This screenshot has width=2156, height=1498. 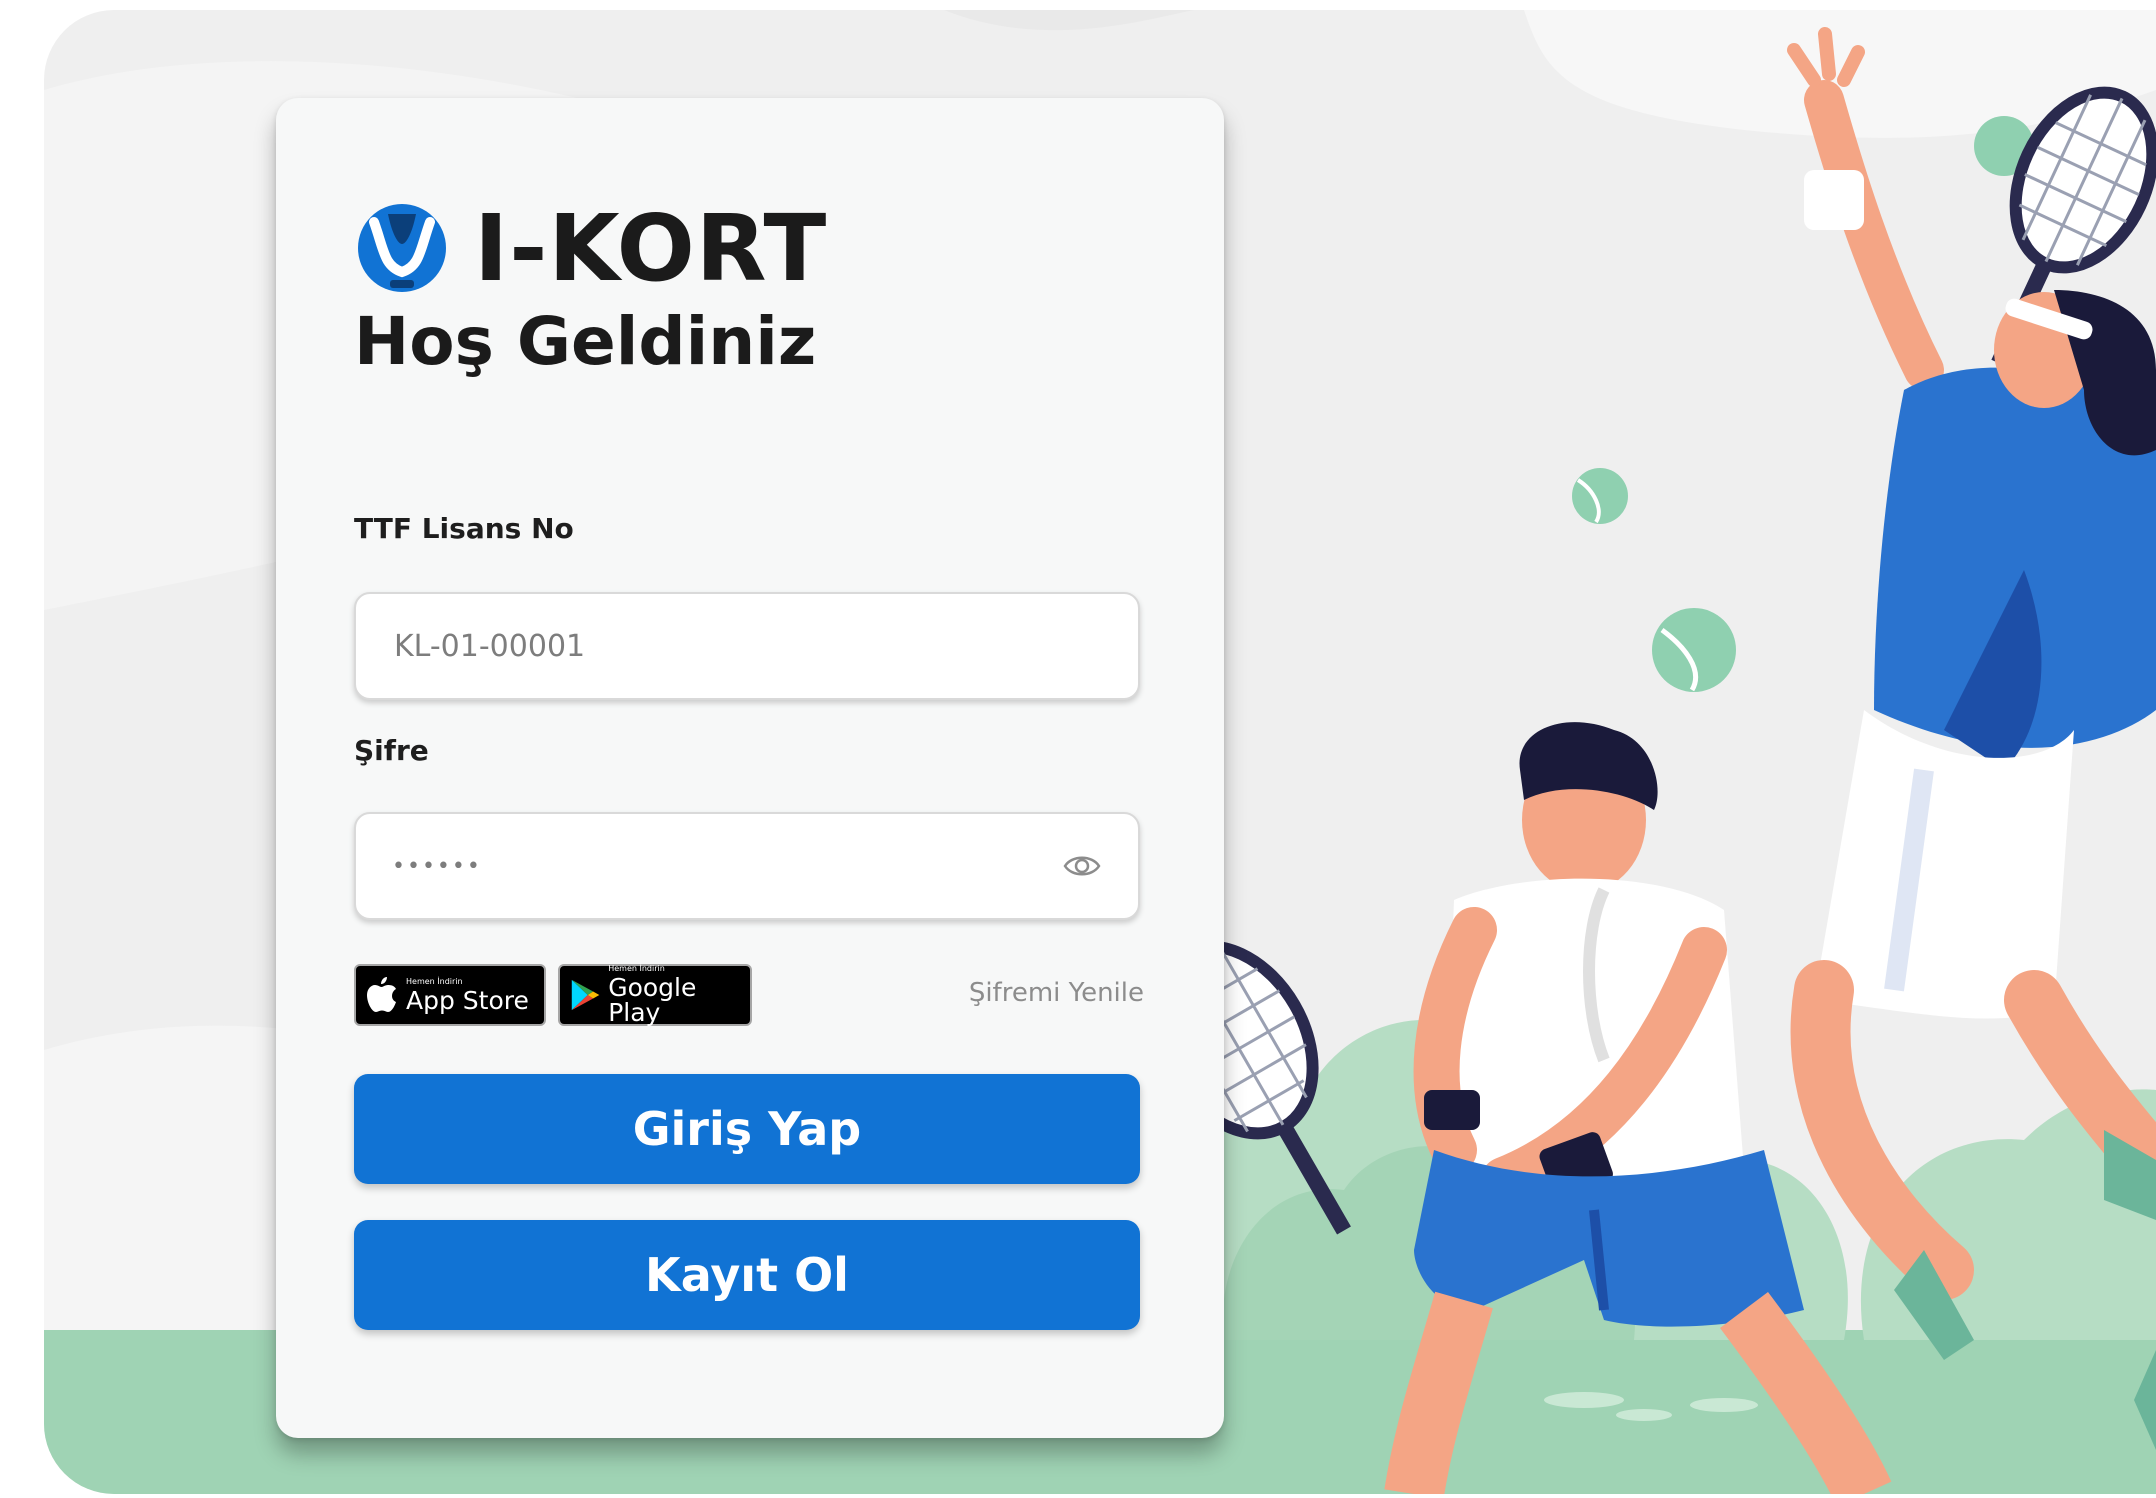 What do you see at coordinates (585, 995) in the screenshot?
I see `google-play-icon` at bounding box center [585, 995].